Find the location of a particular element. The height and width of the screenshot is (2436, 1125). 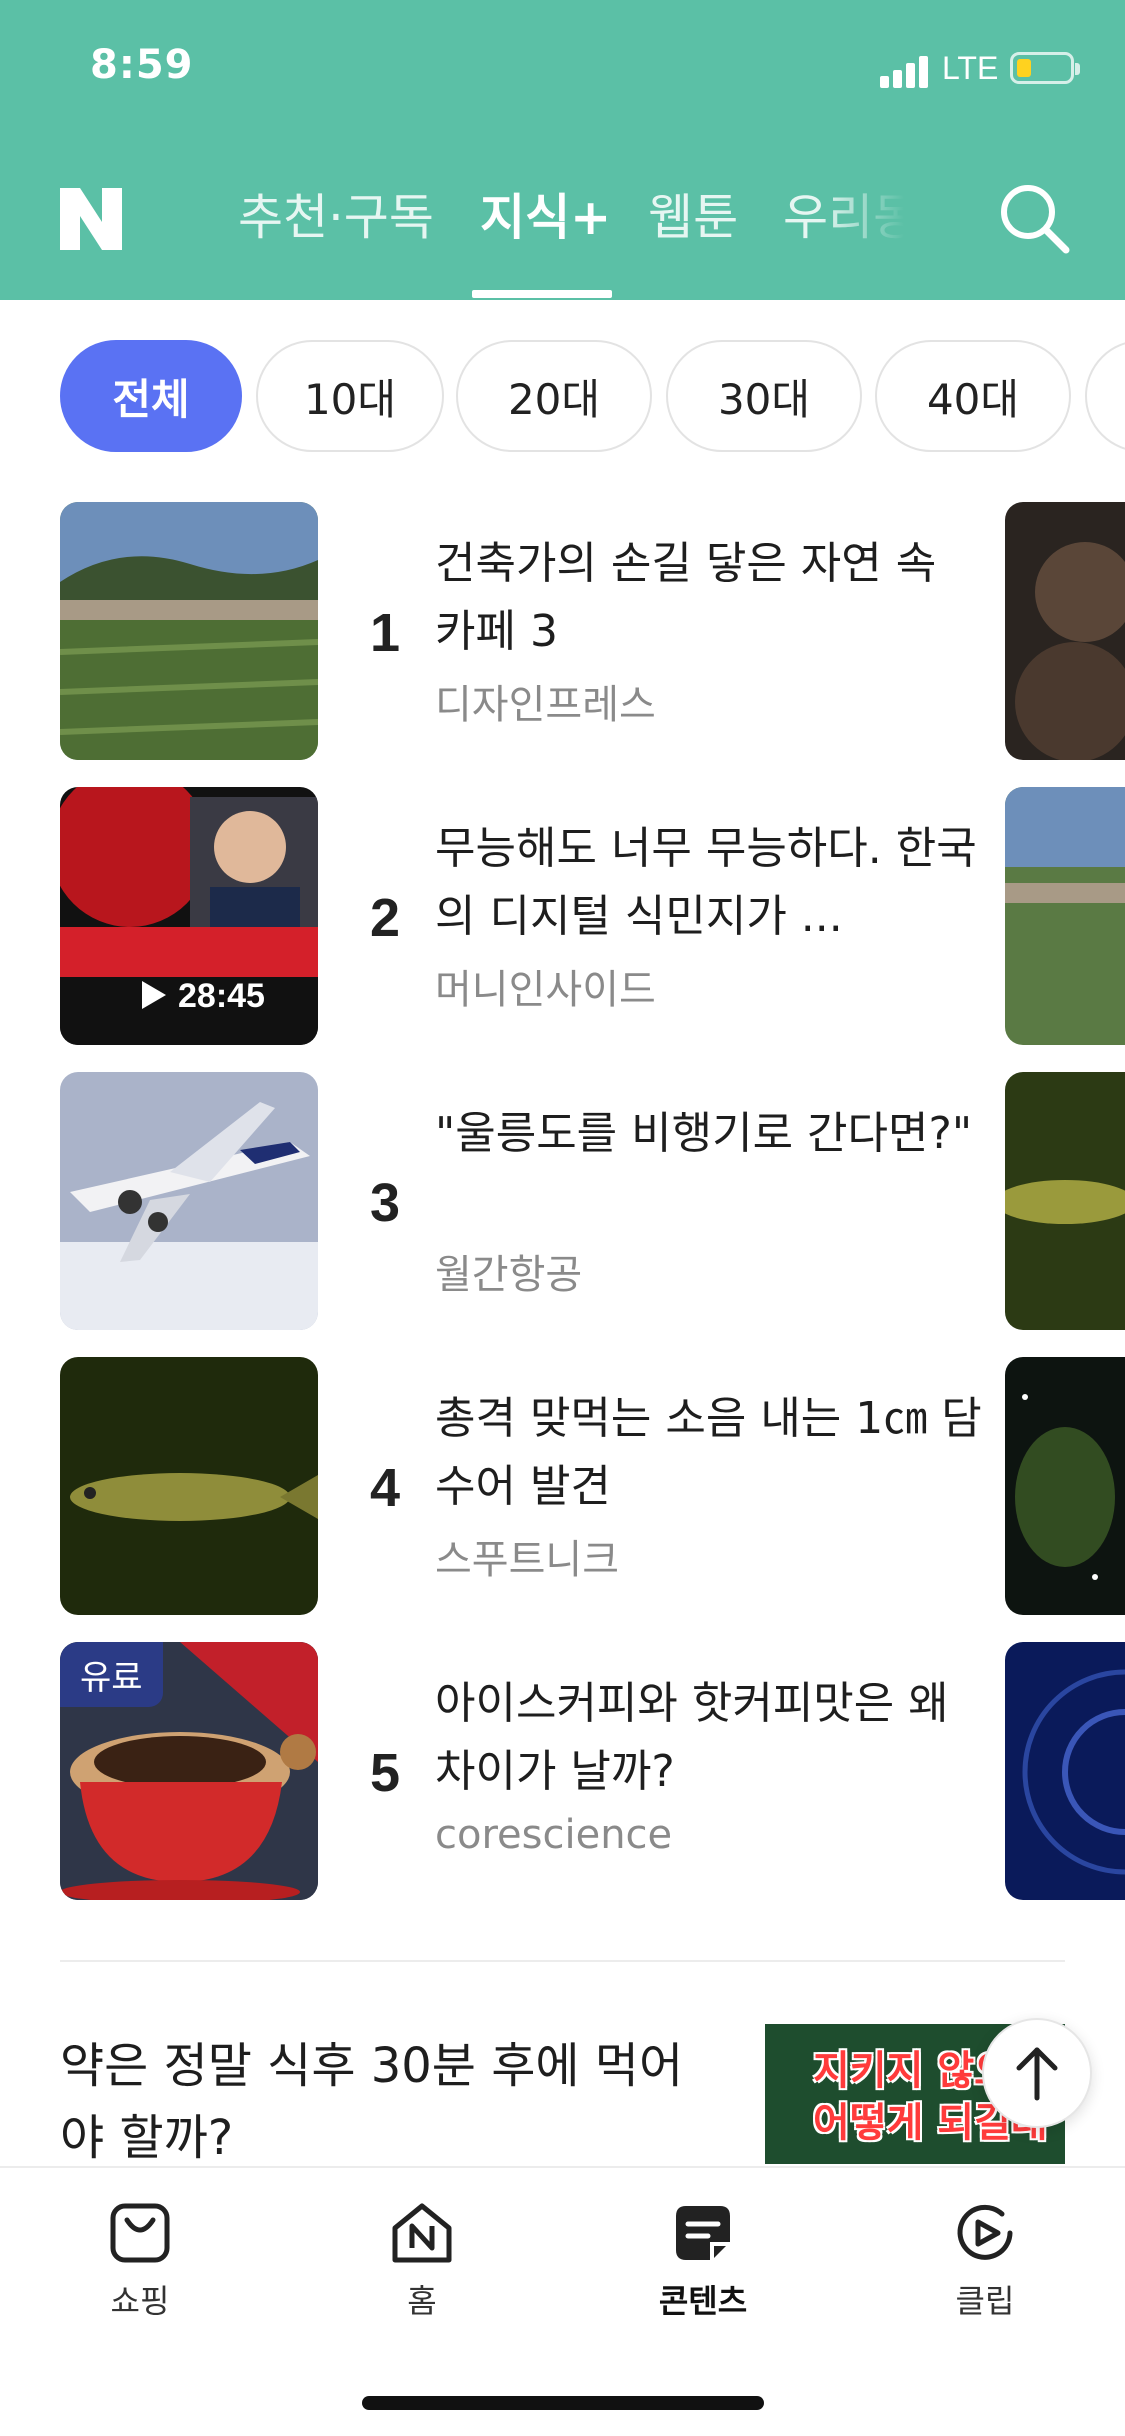

home-icon is located at coordinates (422, 2233).